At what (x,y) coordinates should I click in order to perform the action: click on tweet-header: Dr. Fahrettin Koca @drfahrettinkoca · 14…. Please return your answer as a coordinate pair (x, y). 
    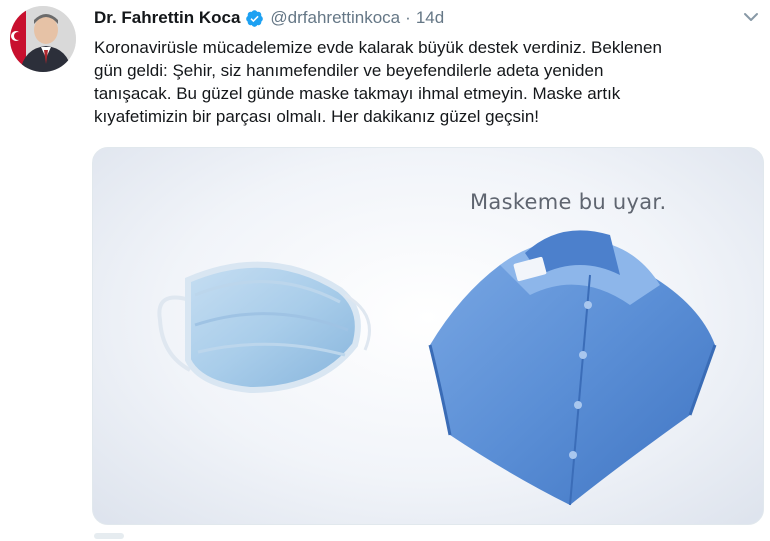
    Looking at the image, I should click on (269, 18).